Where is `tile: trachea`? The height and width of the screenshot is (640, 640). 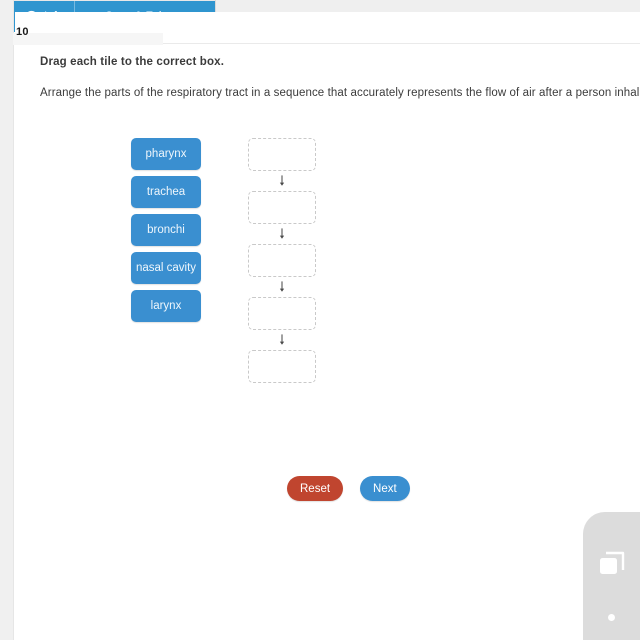 tile: trachea is located at coordinates (166, 192).